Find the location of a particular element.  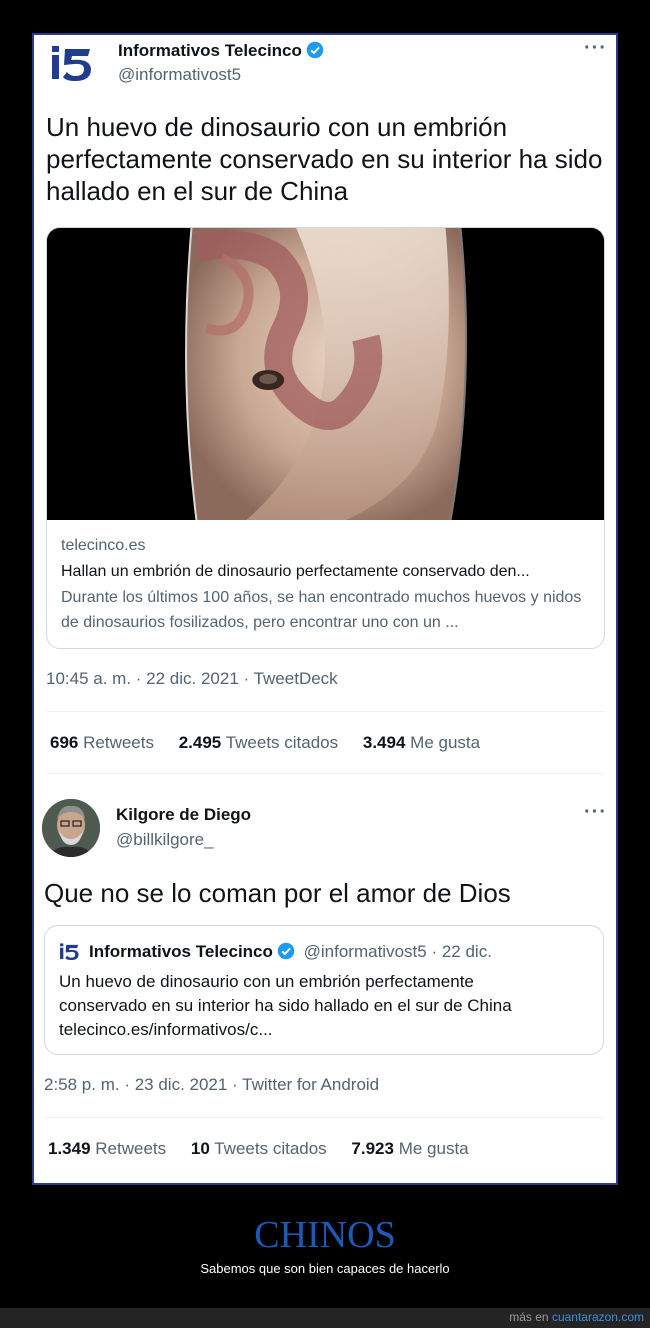

account-name-text: Informativos Telecinco is located at coordinates (210, 50).